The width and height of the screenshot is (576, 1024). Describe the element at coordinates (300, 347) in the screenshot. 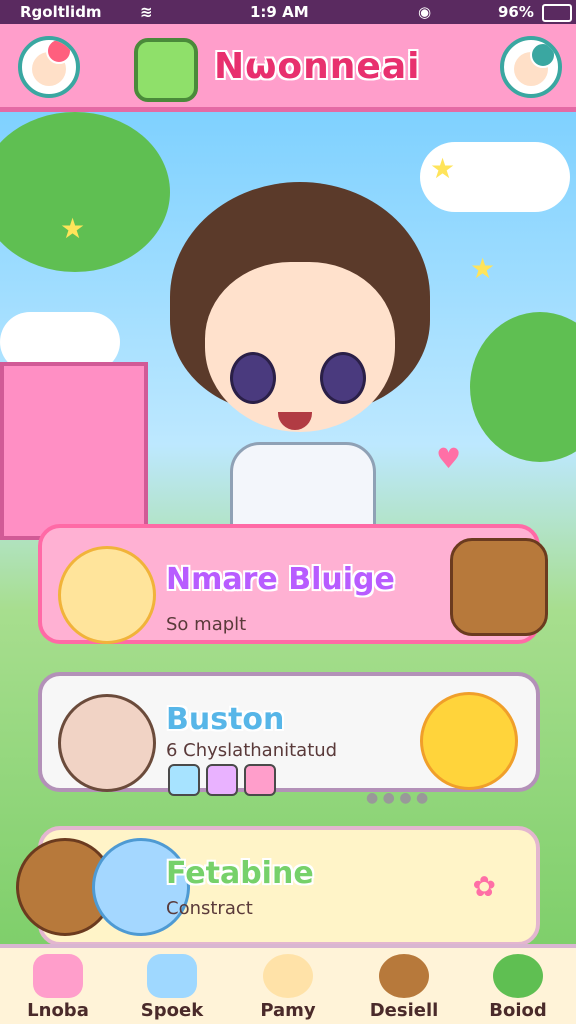

I see `hero-face` at that location.